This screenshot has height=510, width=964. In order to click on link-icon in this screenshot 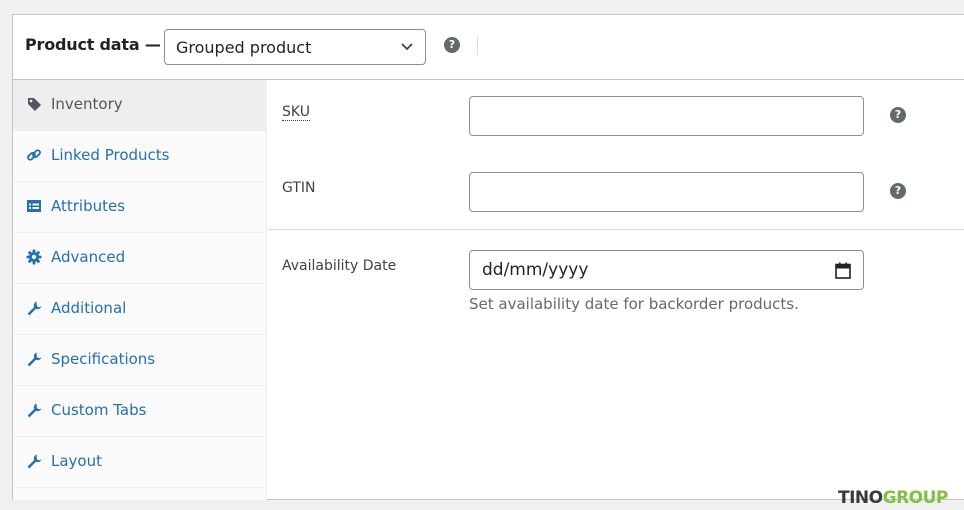, I will do `click(34, 155)`.